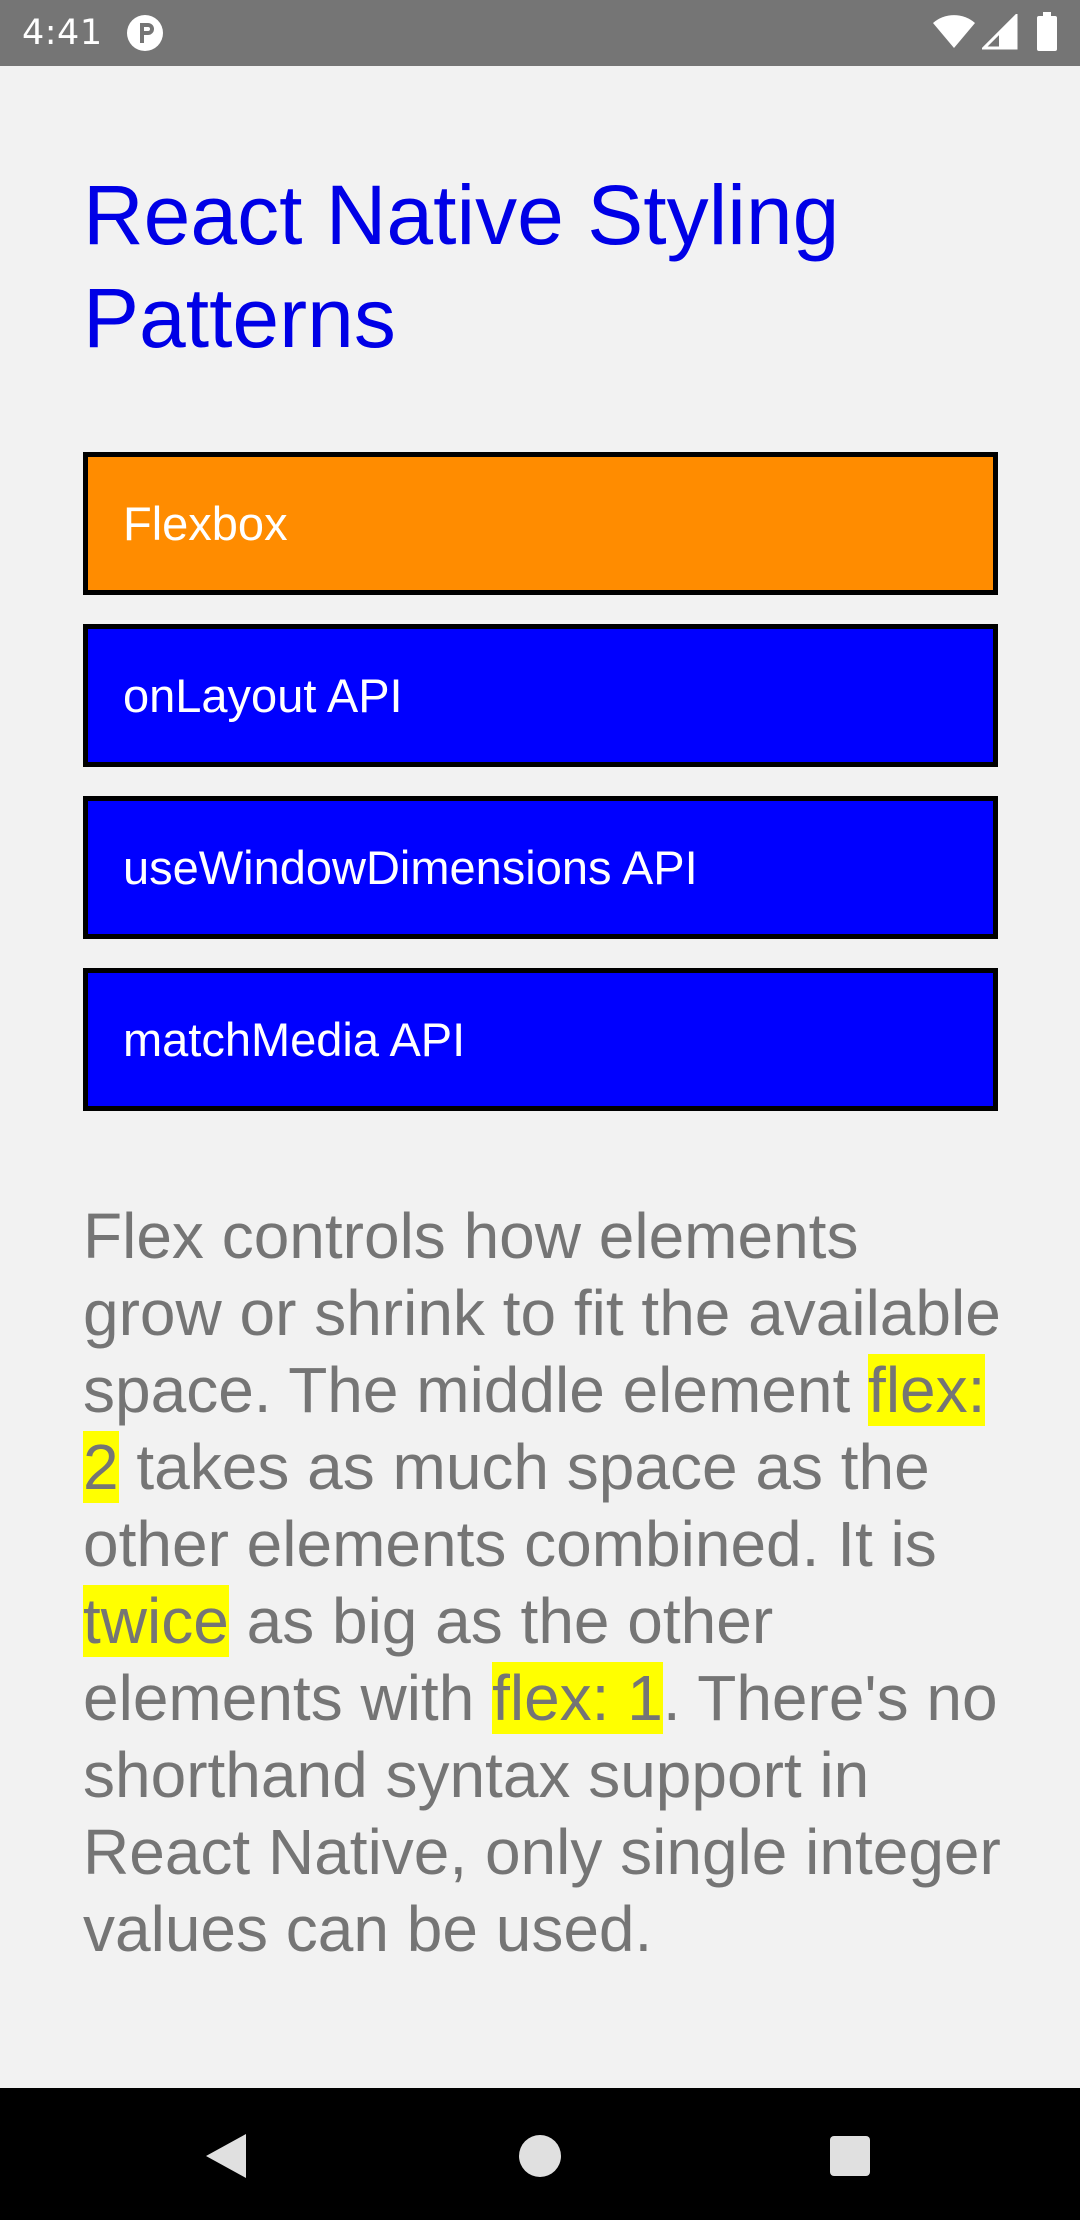 Image resolution: width=1080 pixels, height=2220 pixels. I want to click on recents-icon, so click(850, 2156).